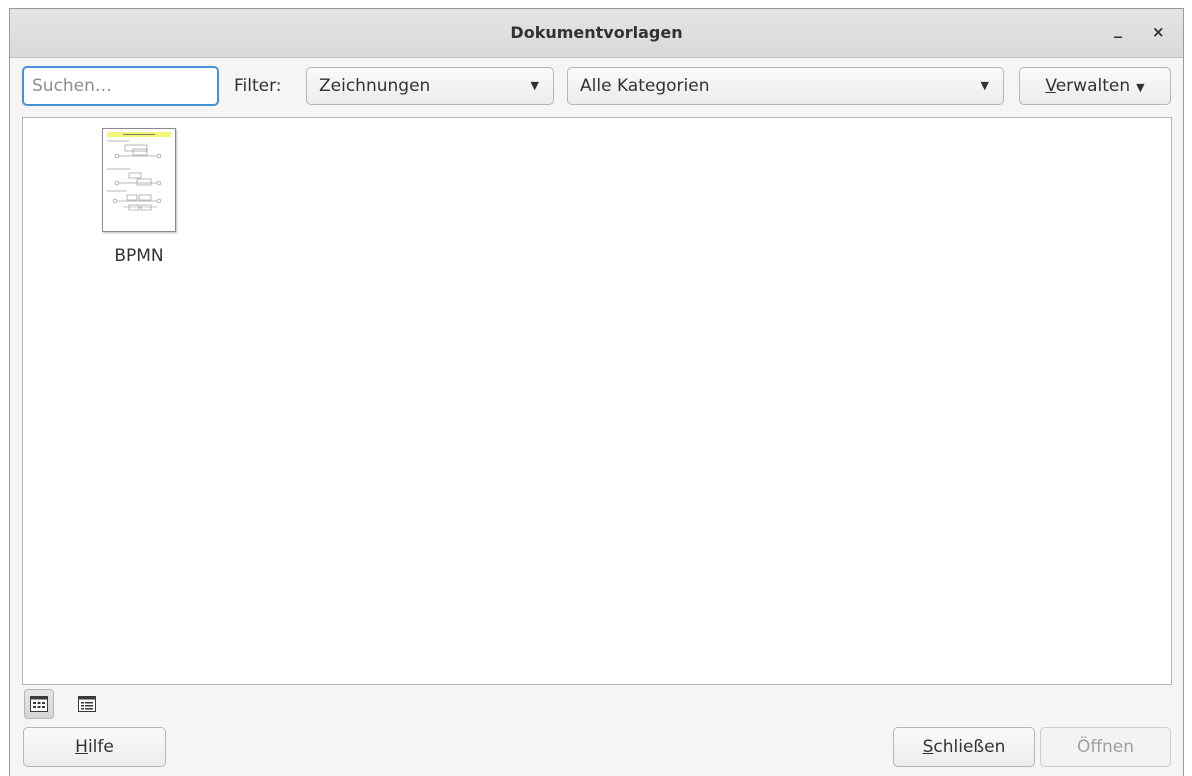 The width and height of the screenshot is (1192, 776). Describe the element at coordinates (375, 86) in the screenshot. I see `filter-dropdown-value: Zeichnungen` at that location.